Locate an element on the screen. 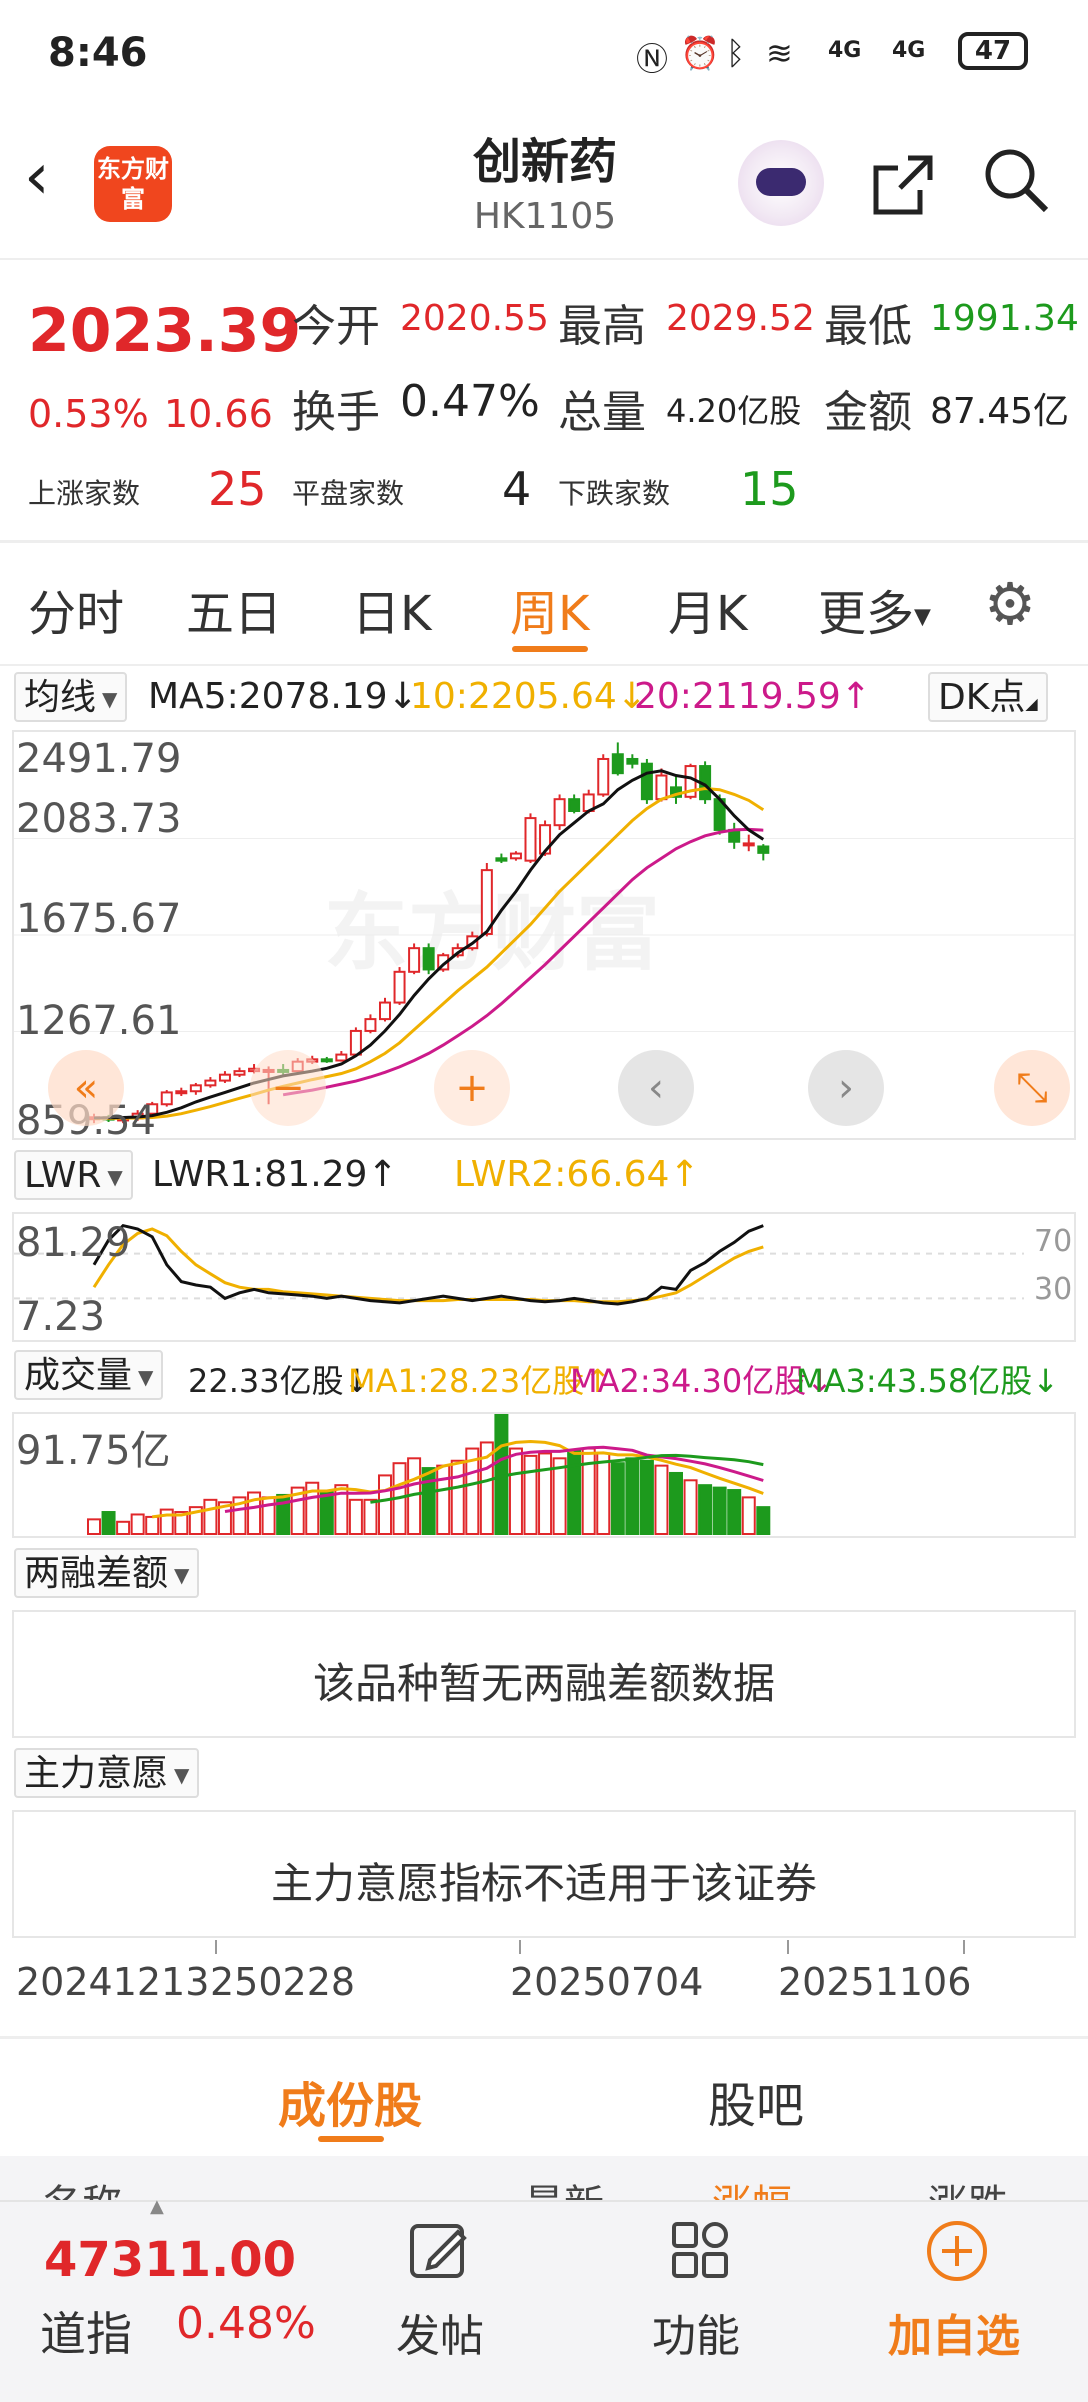 This screenshot has height=2402, width=1088. volume-ma3: MA3:43.58亿股↓ is located at coordinates (928, 1381).